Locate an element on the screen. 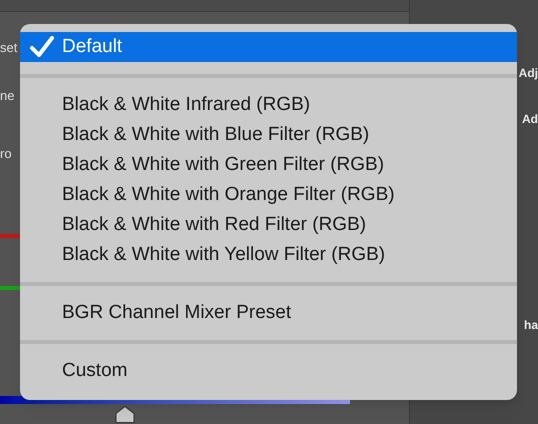 This screenshot has height=424, width=538. menu-item: Black & White with Blue Filter (RGB) is located at coordinates (268, 135).